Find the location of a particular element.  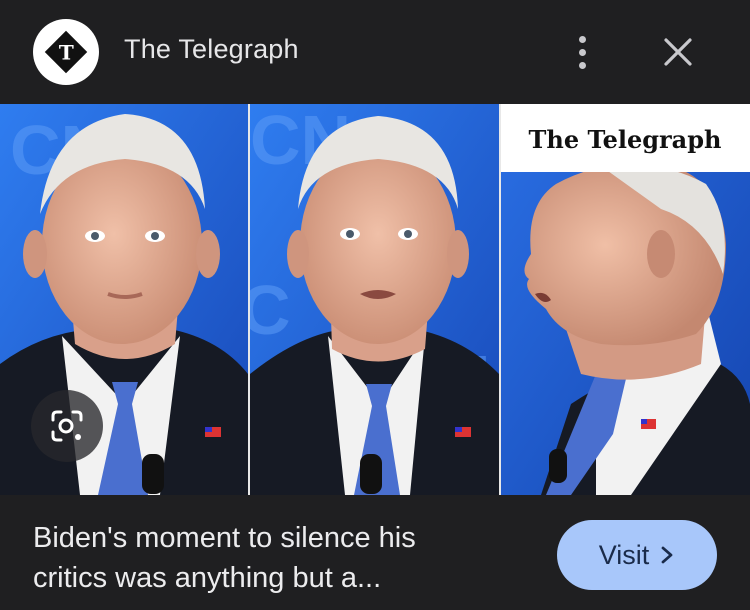

source-logo: T is located at coordinates (66, 52).